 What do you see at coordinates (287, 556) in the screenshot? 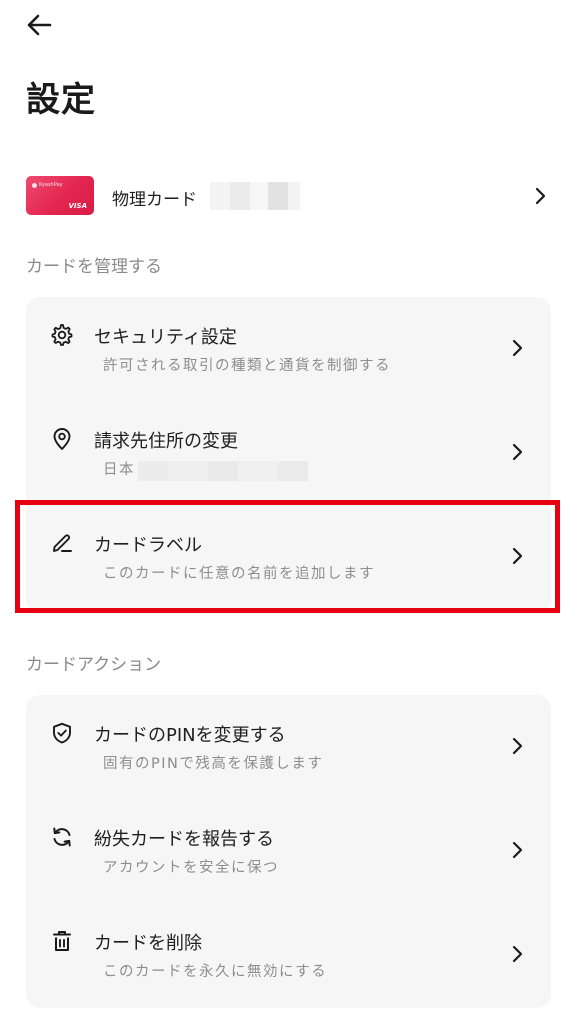
I see `highlight-box` at bounding box center [287, 556].